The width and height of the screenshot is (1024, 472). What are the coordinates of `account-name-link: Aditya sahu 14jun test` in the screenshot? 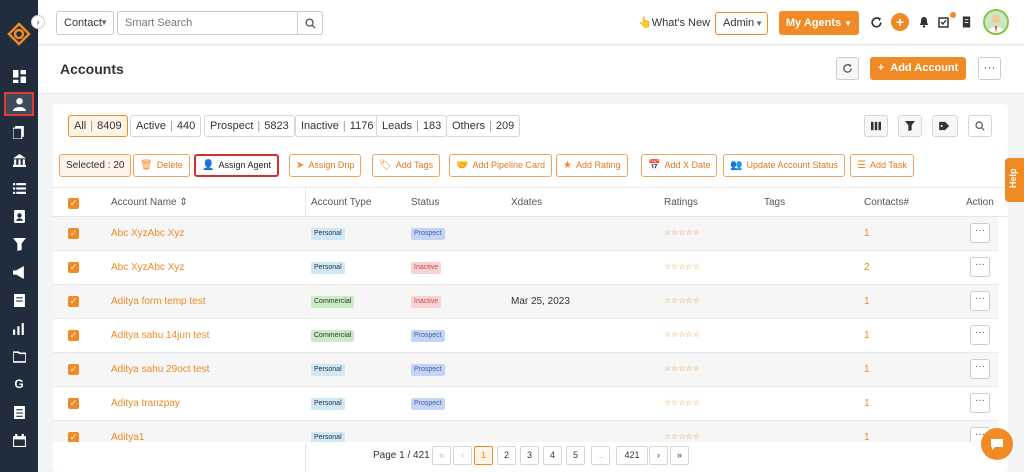 It's located at (160, 335).